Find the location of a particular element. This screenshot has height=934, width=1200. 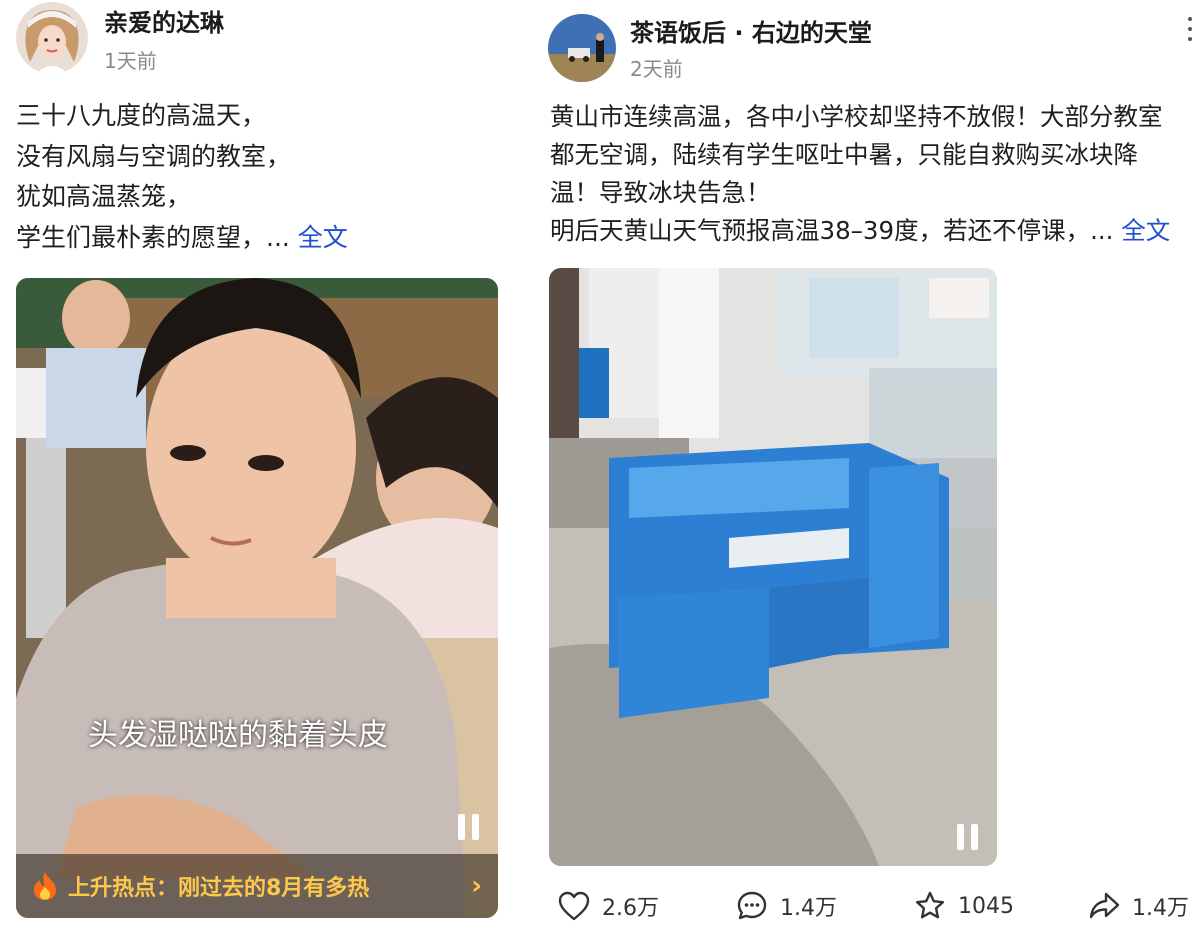

more-icon is located at coordinates (1190, 29).